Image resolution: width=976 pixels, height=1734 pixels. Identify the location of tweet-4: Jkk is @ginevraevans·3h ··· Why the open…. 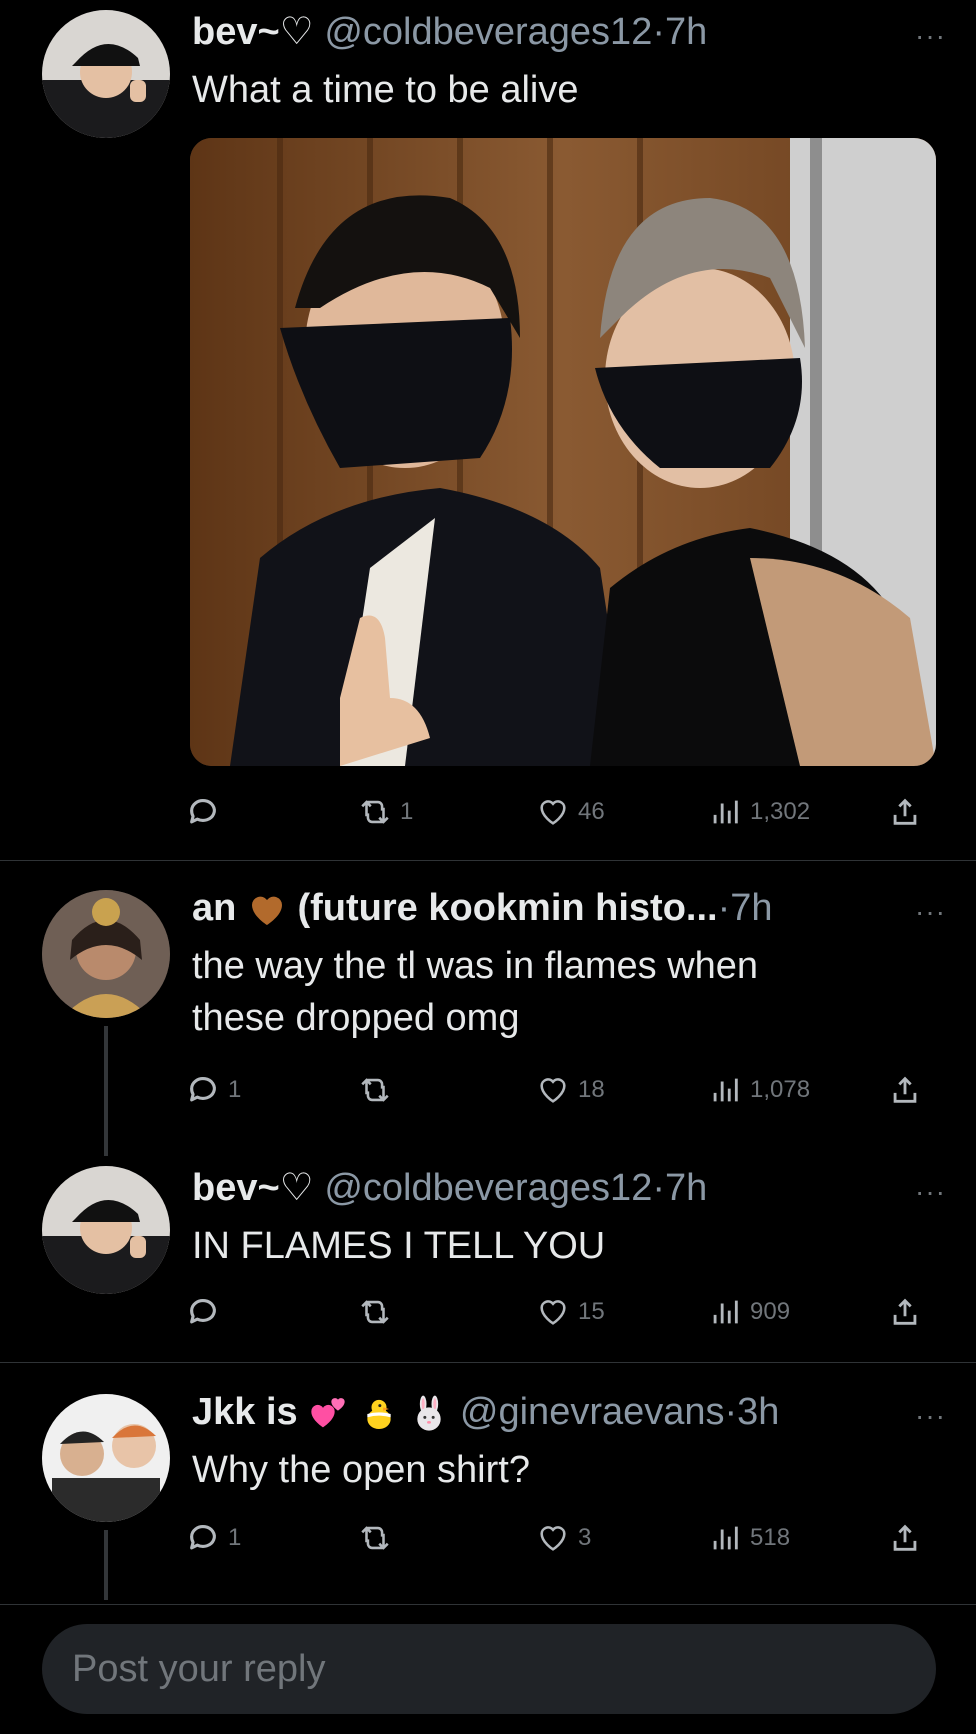
(488, 1492).